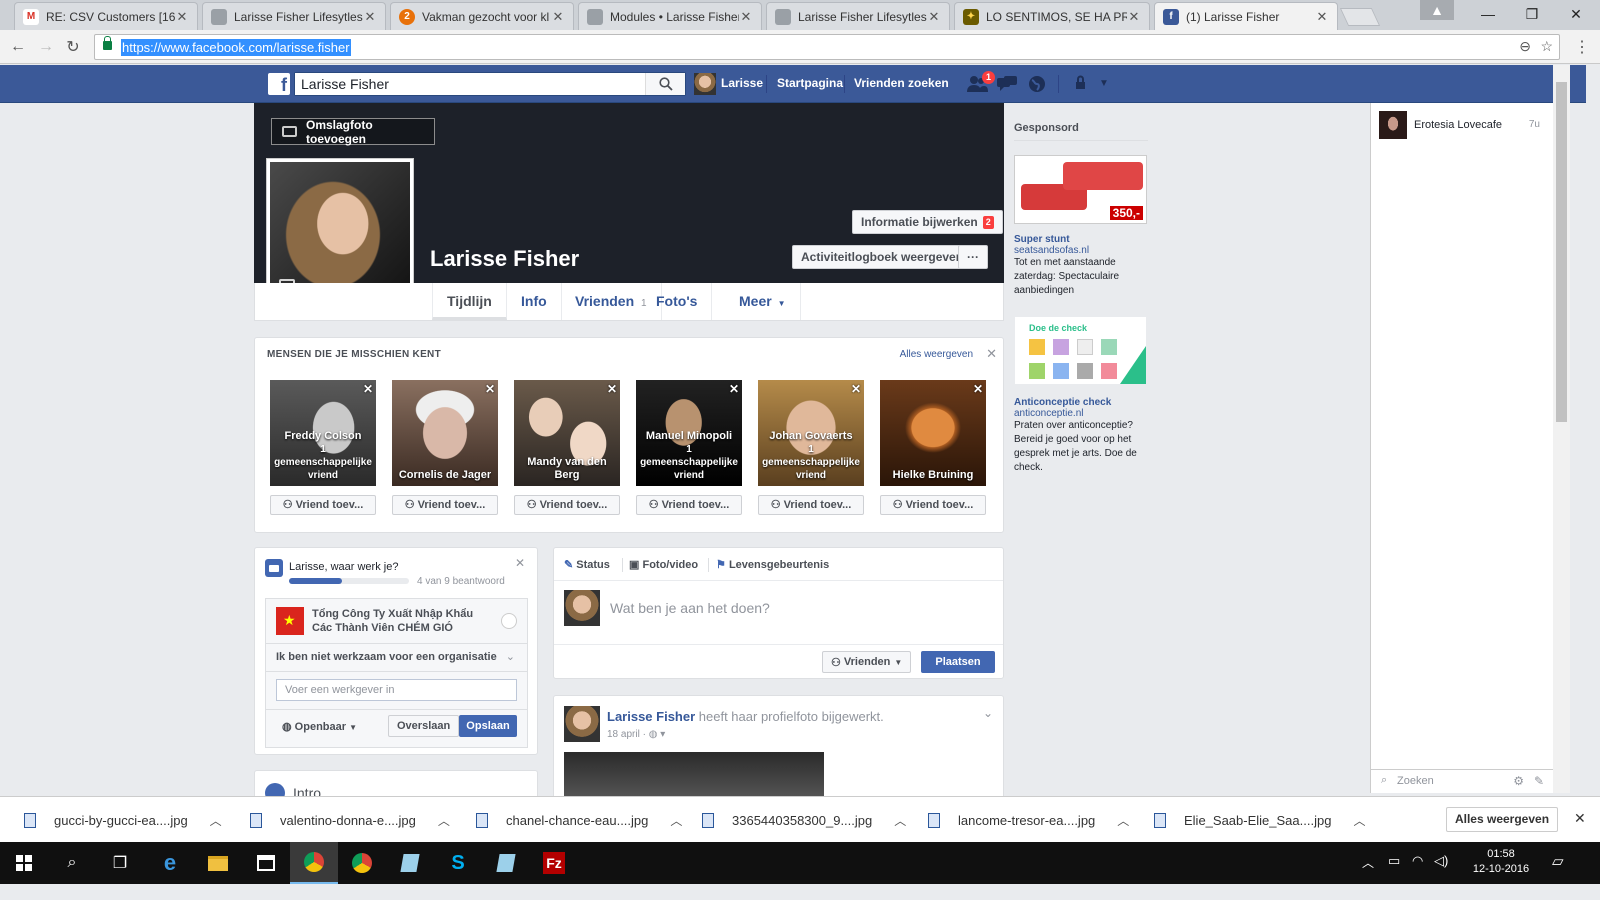 The height and width of the screenshot is (900, 1600). What do you see at coordinates (120, 863) in the screenshot?
I see `task-view-icon: ❐` at bounding box center [120, 863].